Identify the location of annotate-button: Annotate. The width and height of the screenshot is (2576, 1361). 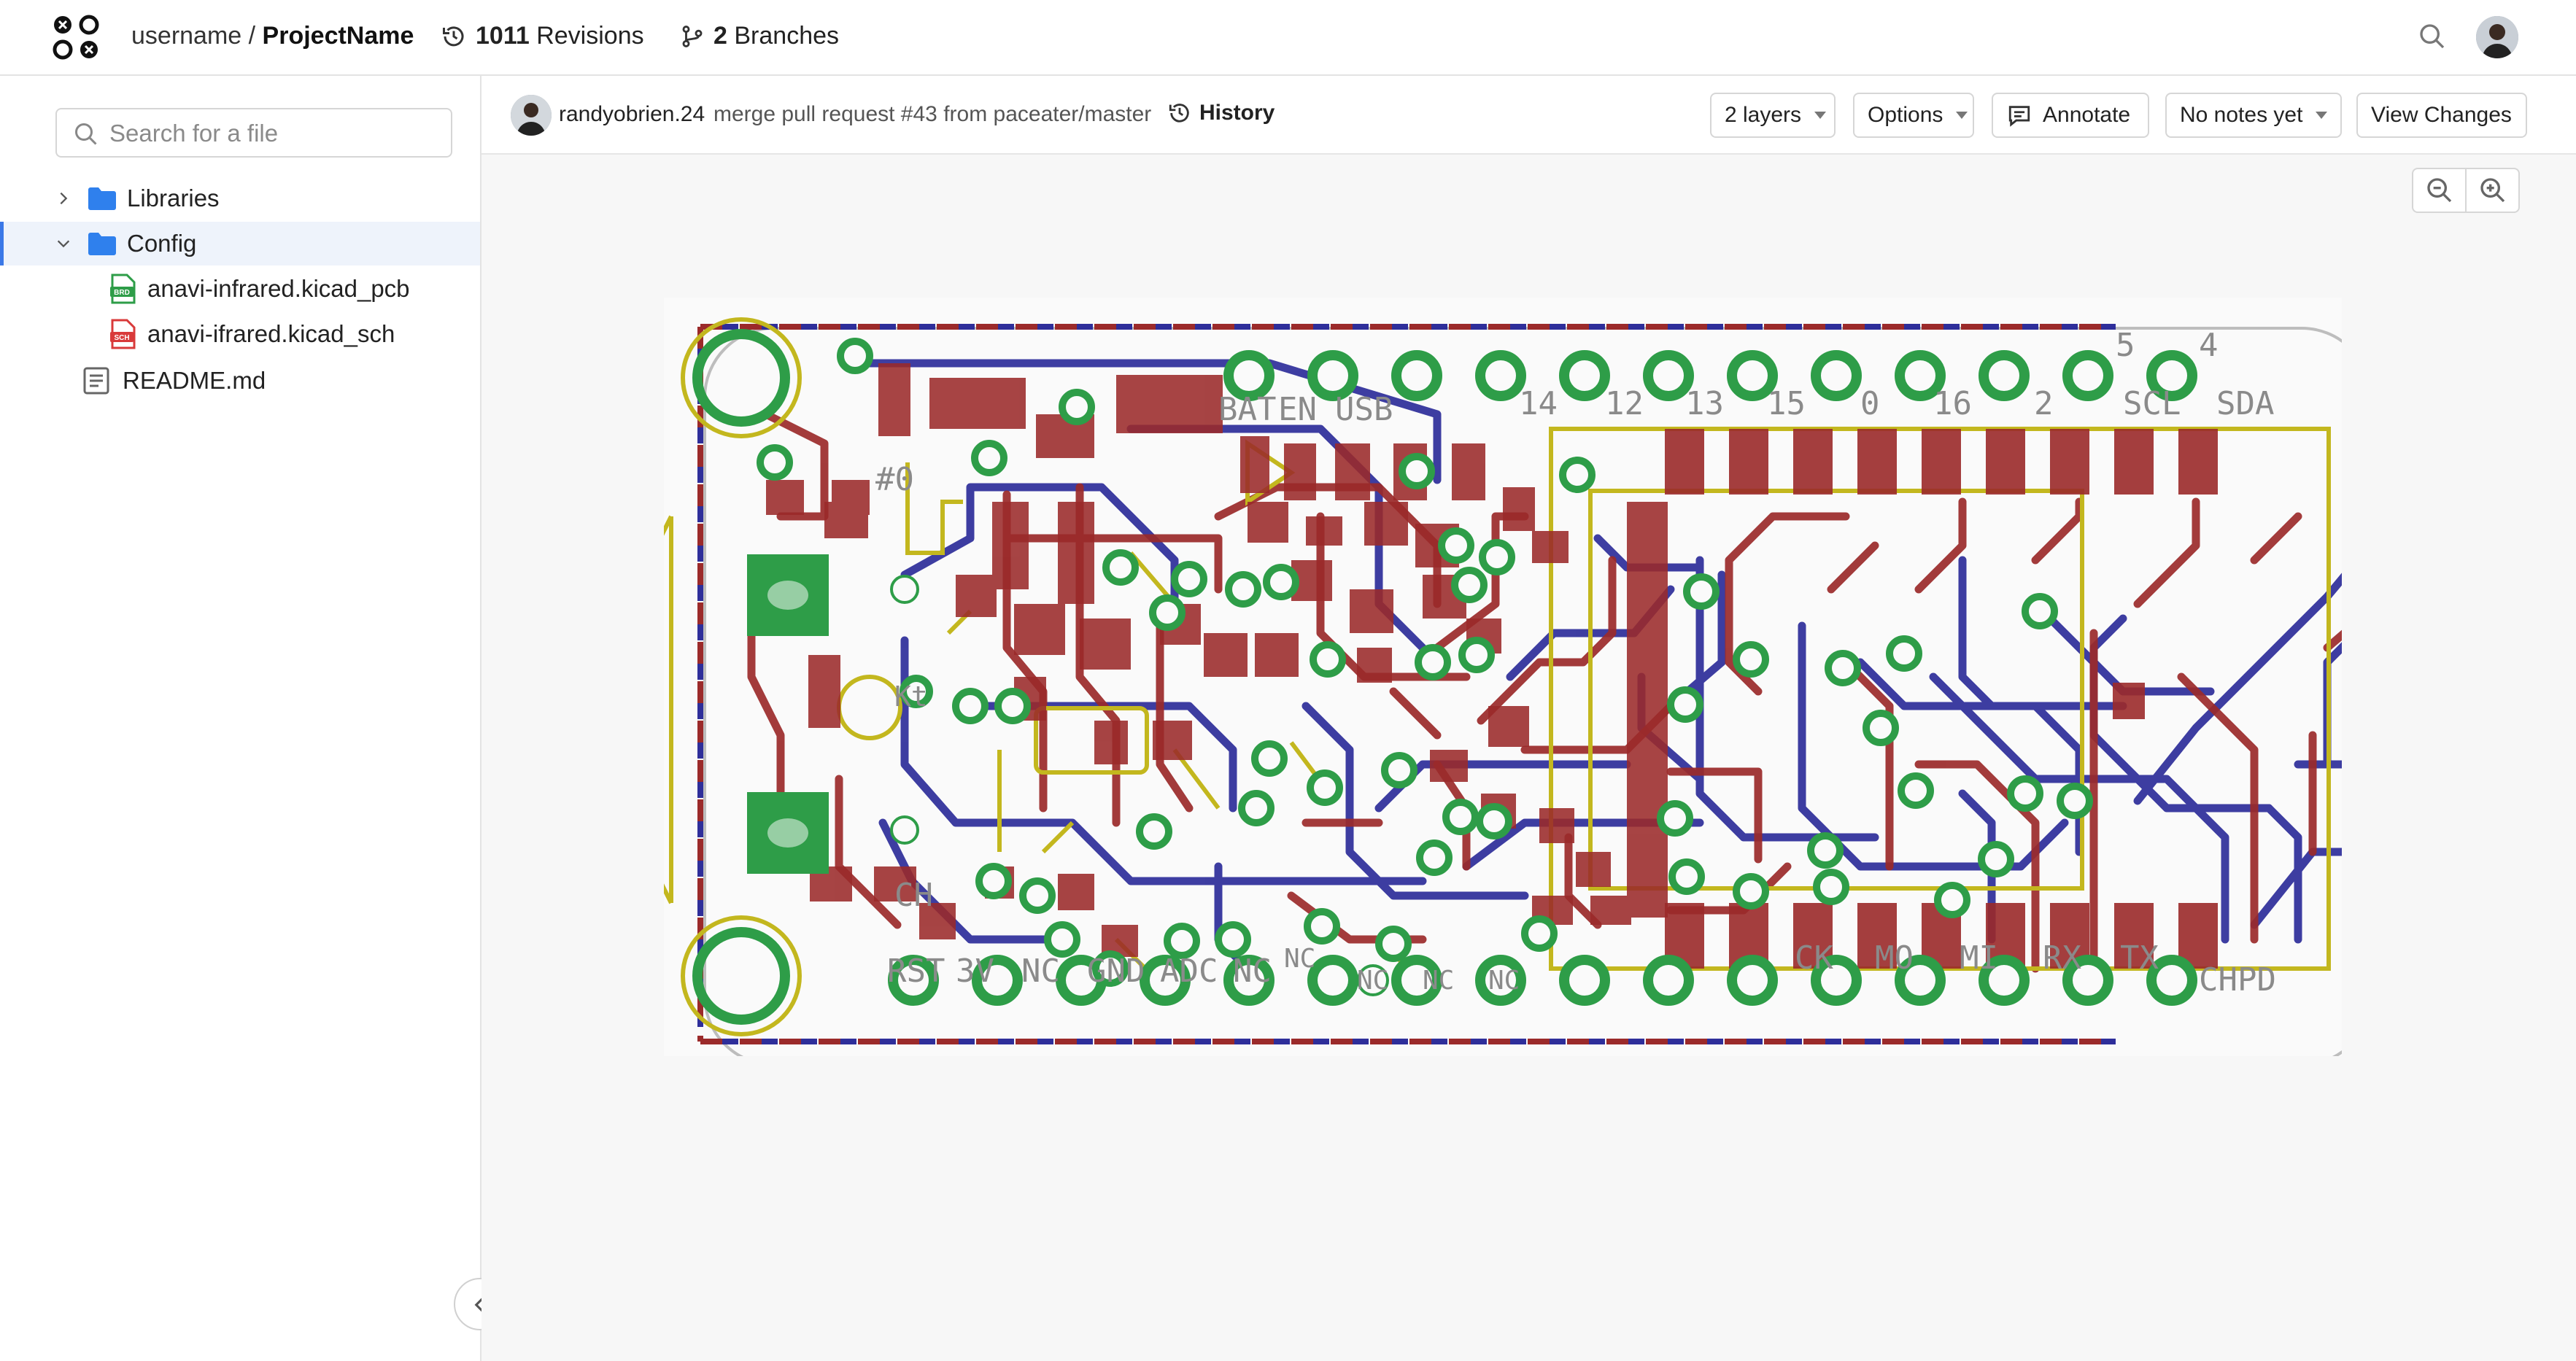
(2070, 115).